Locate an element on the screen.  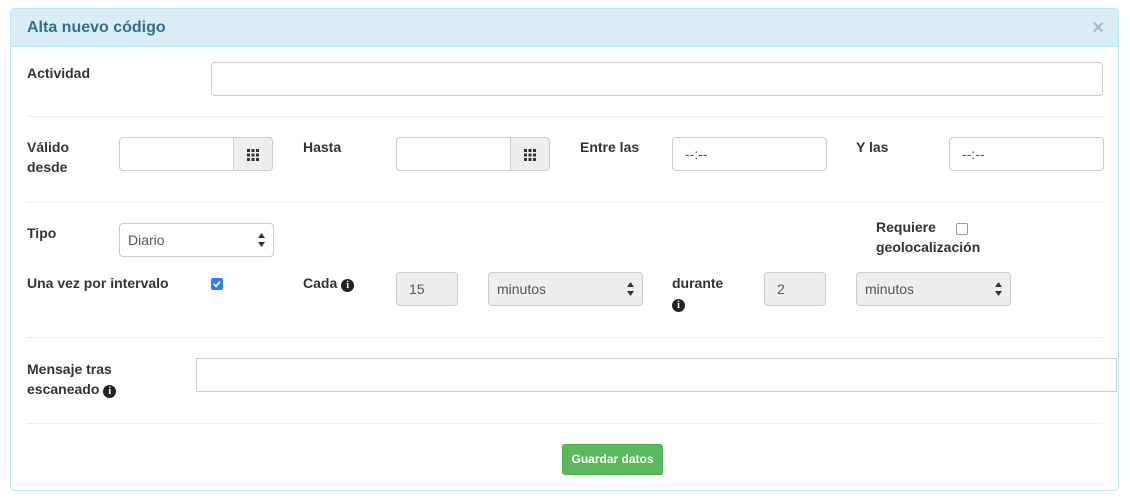
durante-label: durante i is located at coordinates (697, 293).